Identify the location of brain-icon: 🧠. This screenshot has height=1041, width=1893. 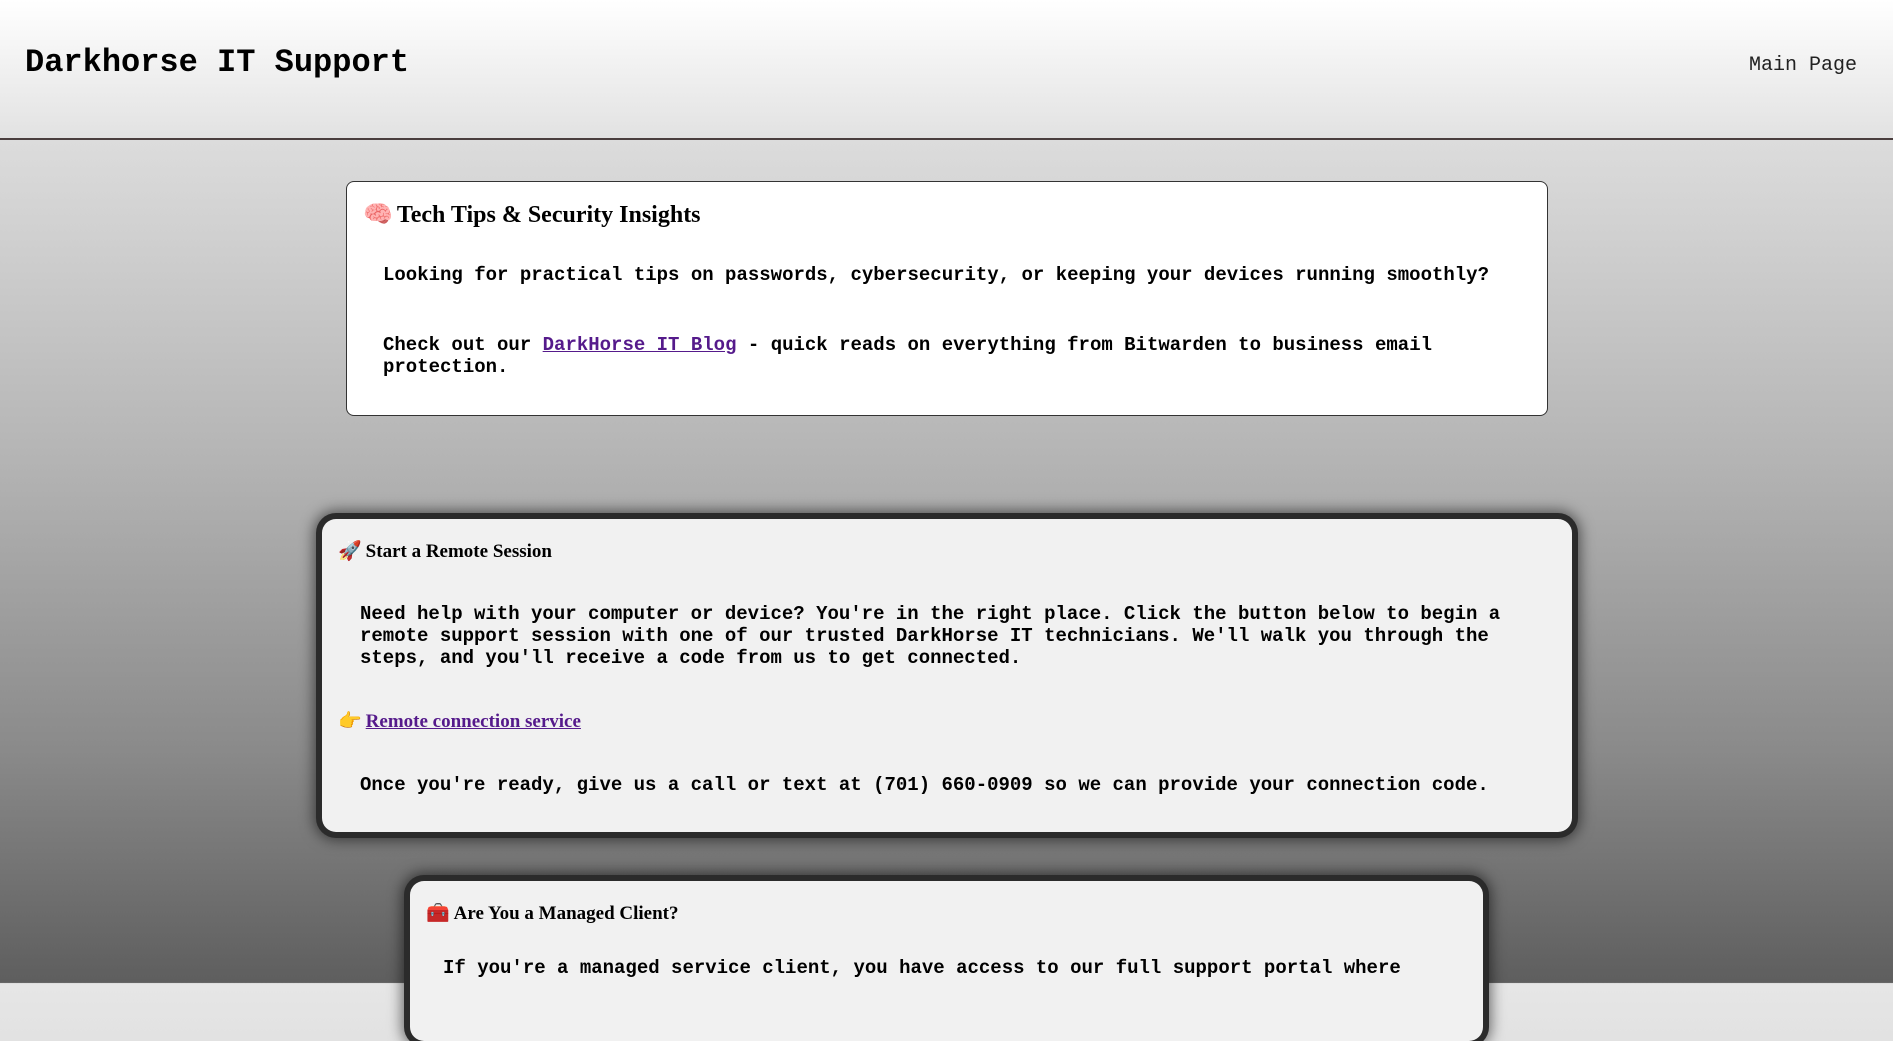
(378, 214).